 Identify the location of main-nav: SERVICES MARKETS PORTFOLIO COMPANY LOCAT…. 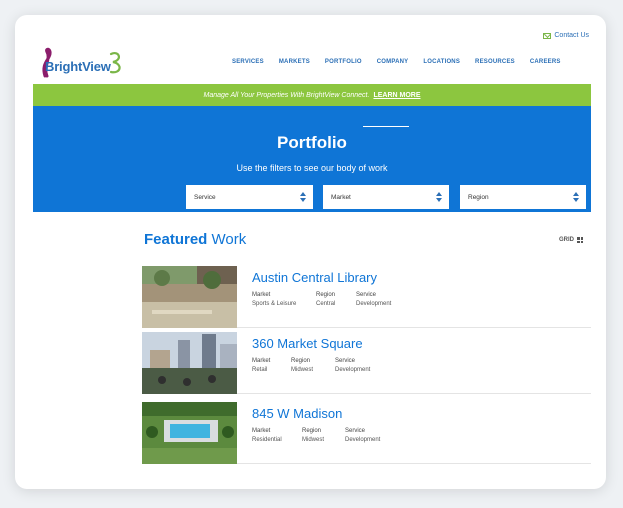
(404, 62).